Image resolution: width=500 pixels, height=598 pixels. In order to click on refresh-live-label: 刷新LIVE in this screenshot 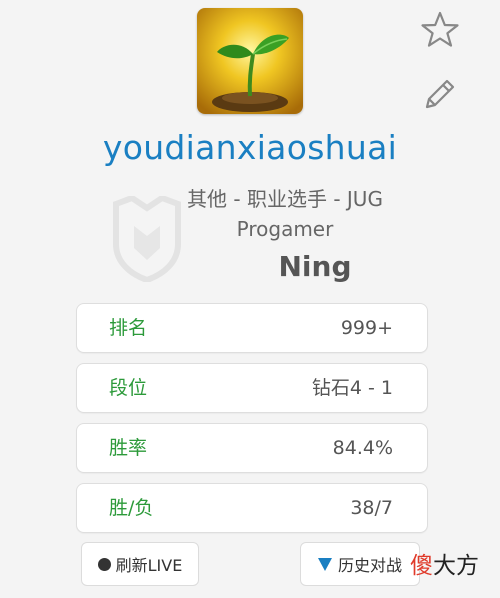, I will do `click(149, 565)`.